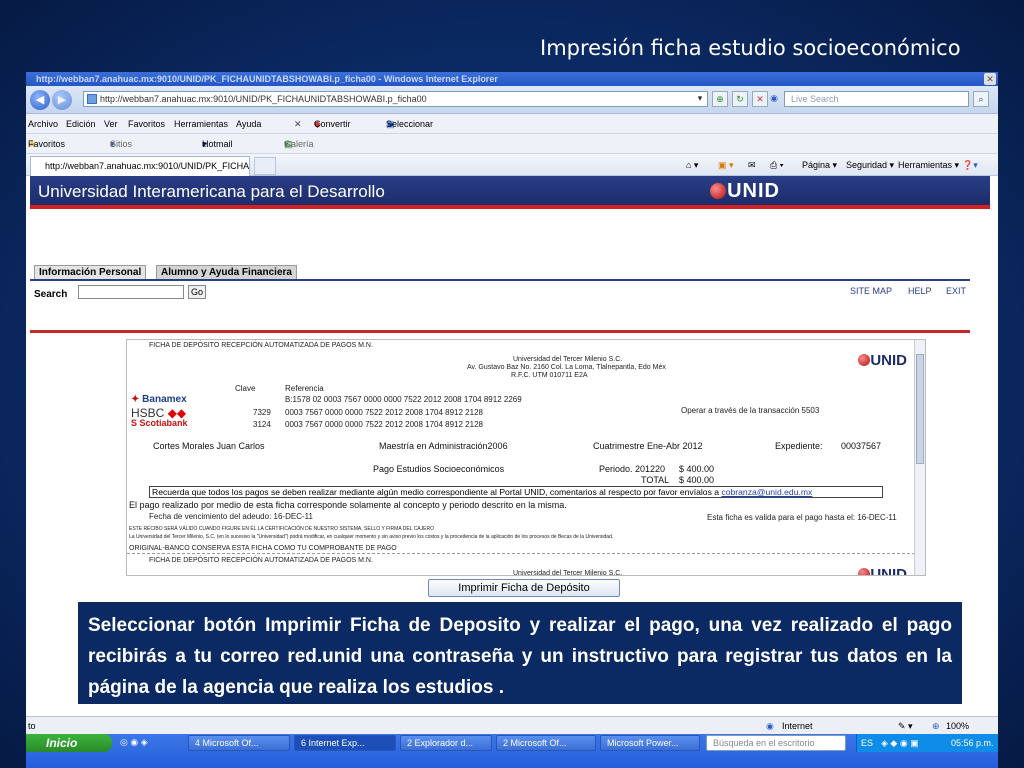 The width and height of the screenshot is (1024, 768). I want to click on close-toolbar-icon: ✕, so click(298, 124).